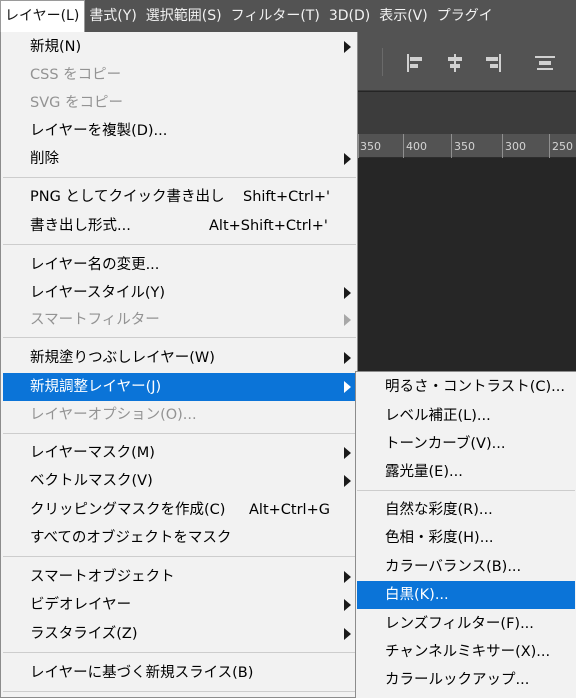 This screenshot has width=576, height=698. What do you see at coordinates (92, 453) in the screenshot?
I see `menu-item-label: レイヤーマスク(M)` at bounding box center [92, 453].